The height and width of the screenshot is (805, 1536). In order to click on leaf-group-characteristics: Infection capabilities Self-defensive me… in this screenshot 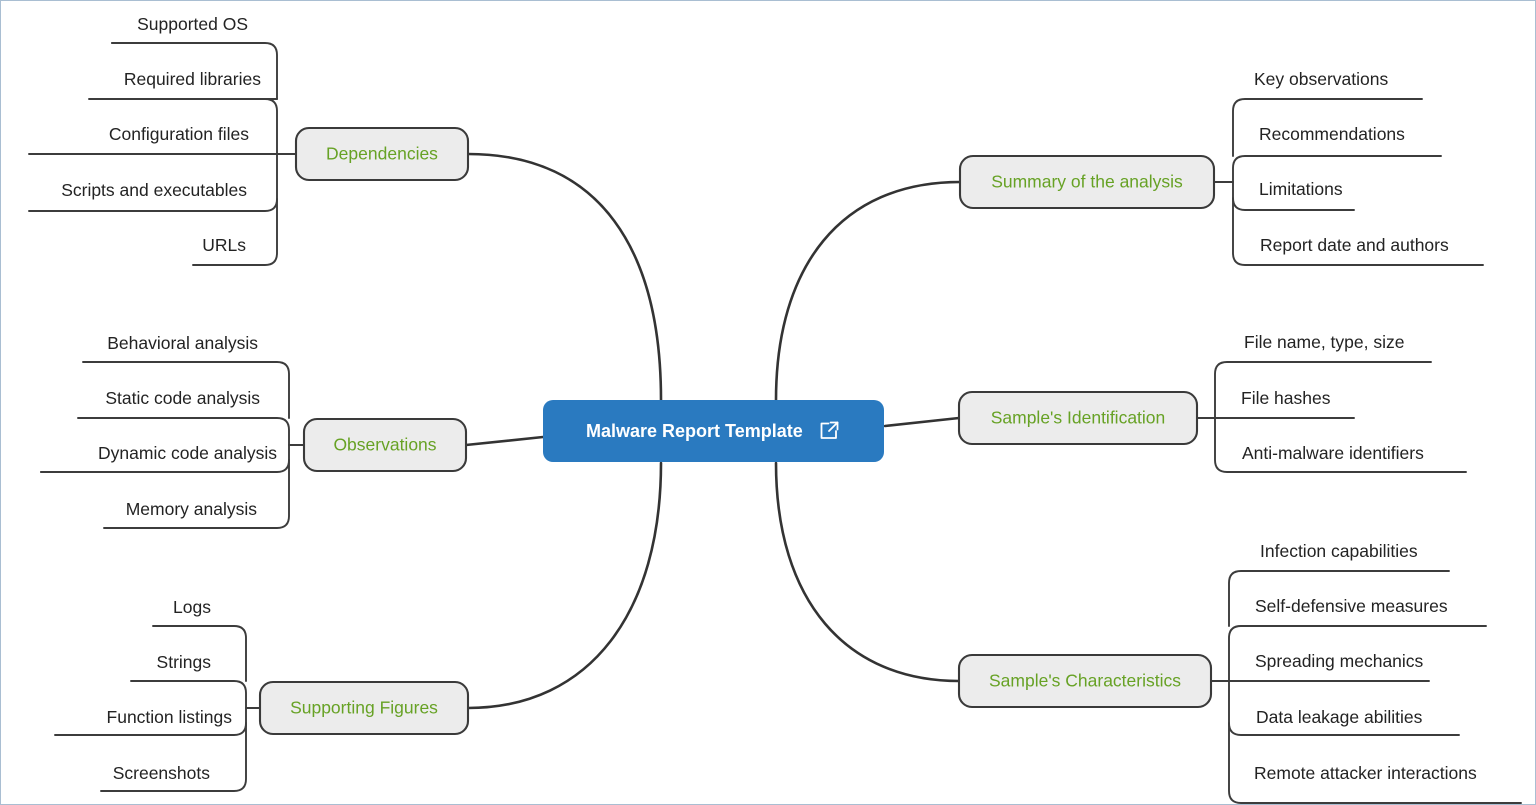, I will do `click(1366, 672)`.